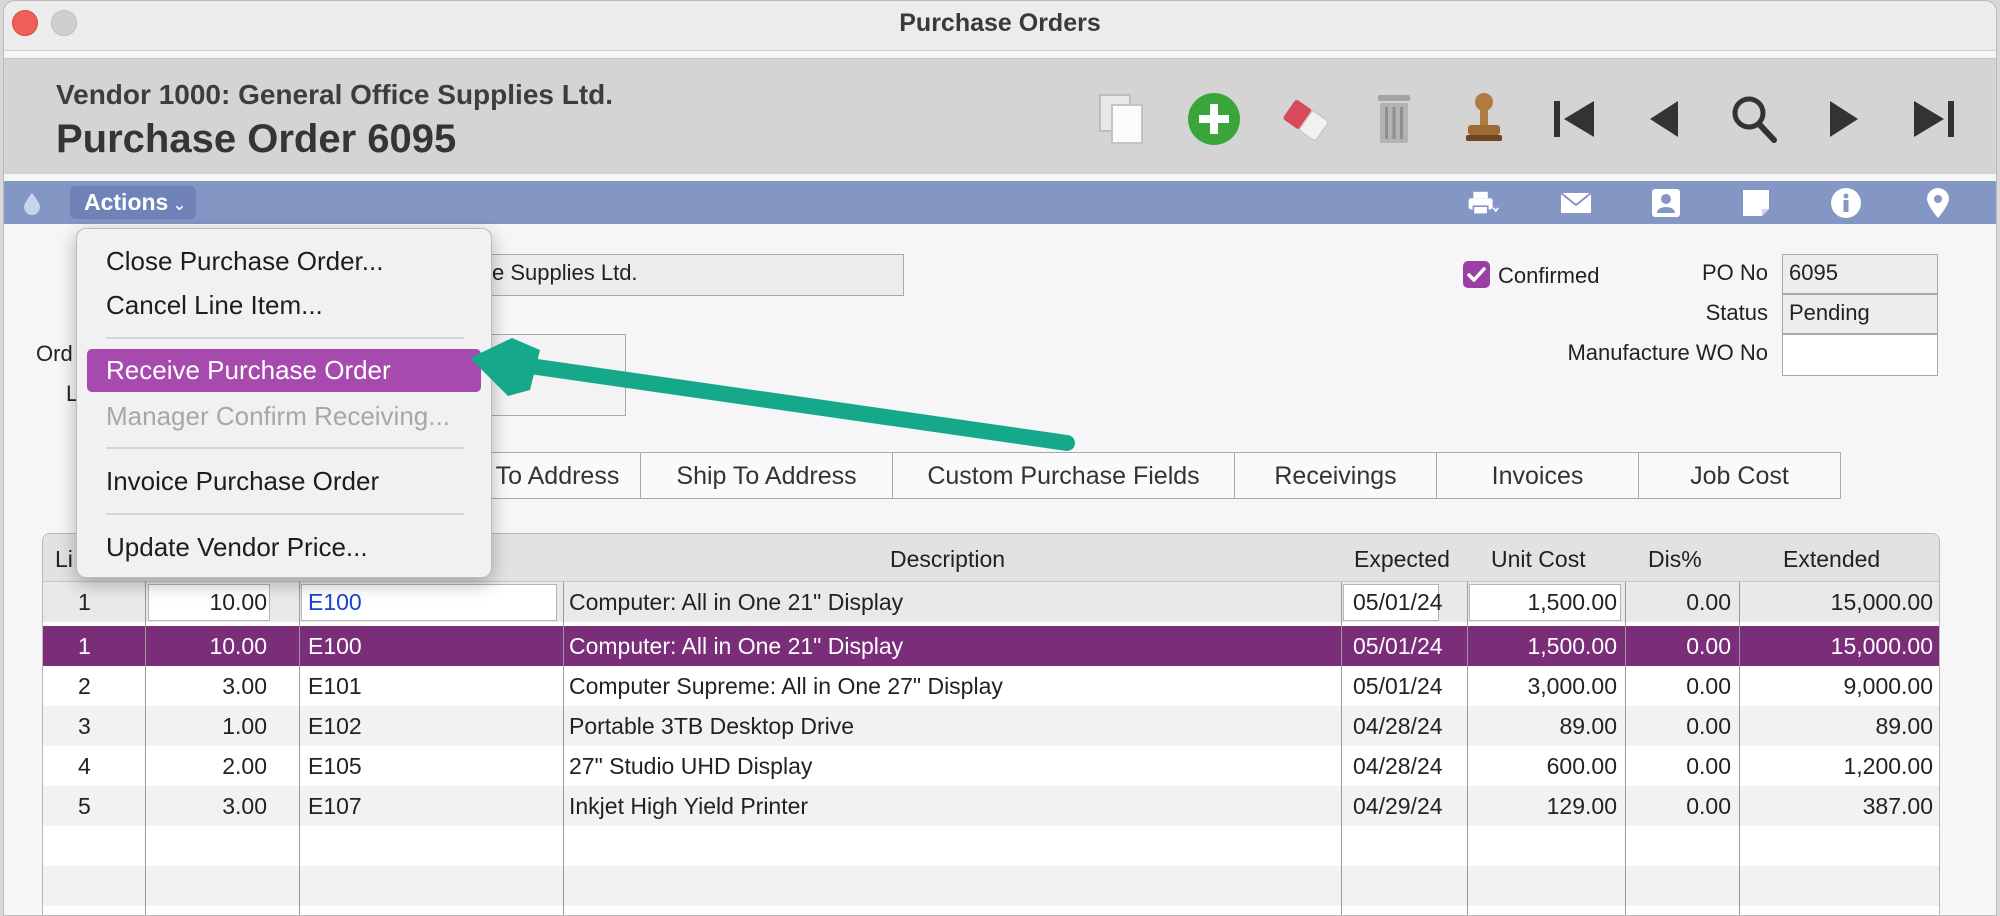 This screenshot has height=916, width=2000. I want to click on title-bar: Purchase Orders, so click(1000, 26).